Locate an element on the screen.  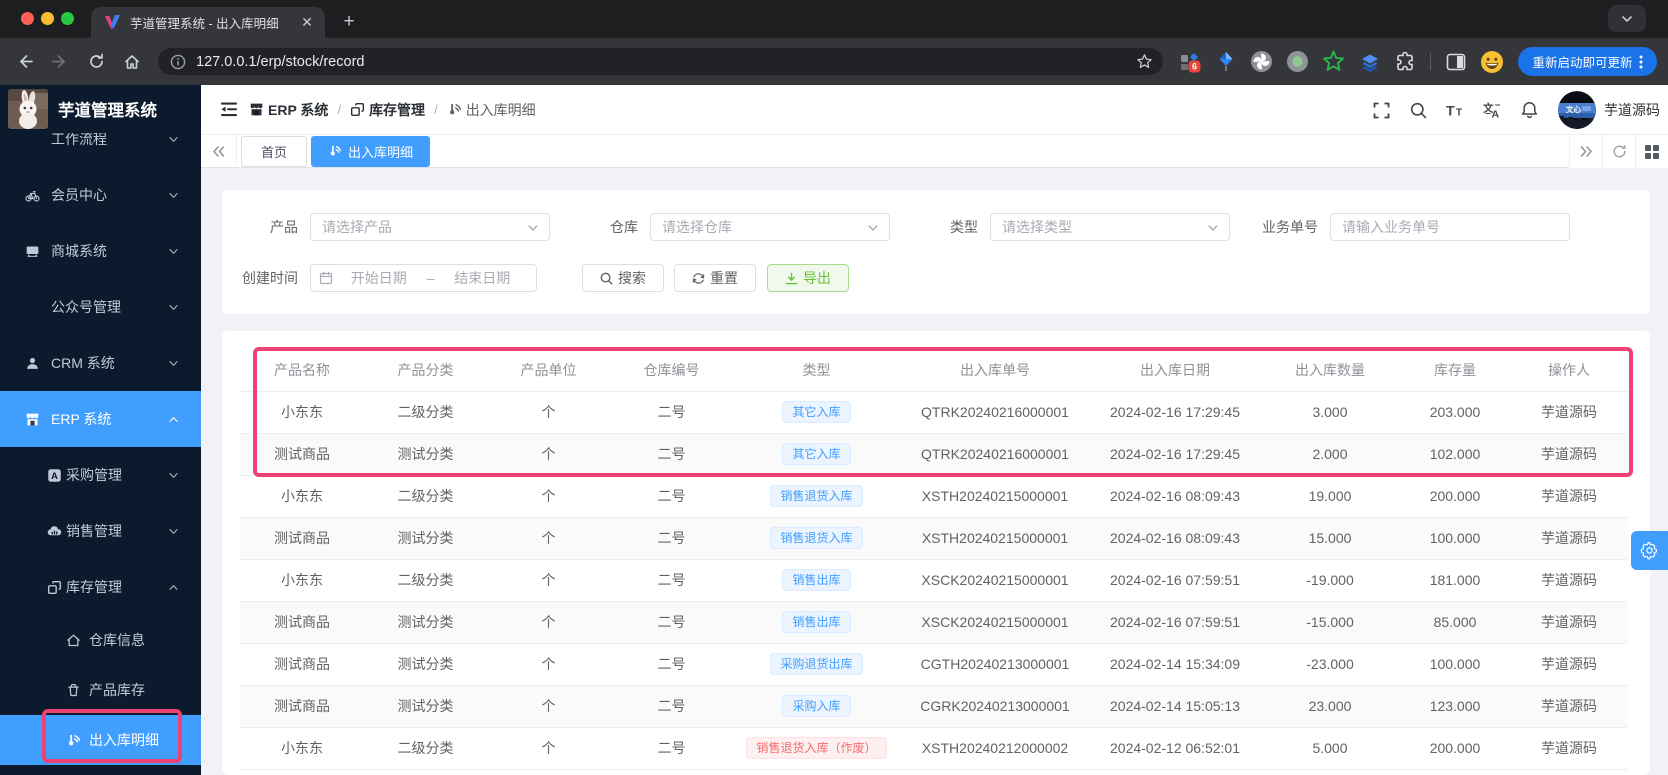
ext-side-panel-icon is located at coordinates (1455, 61).